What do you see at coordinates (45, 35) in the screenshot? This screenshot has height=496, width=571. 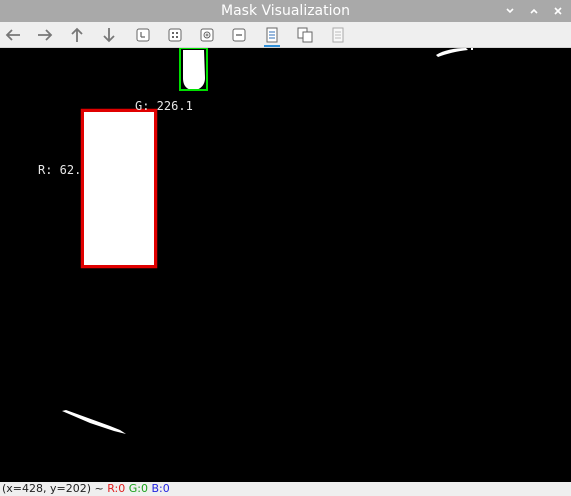 I see `forward-icon` at bounding box center [45, 35].